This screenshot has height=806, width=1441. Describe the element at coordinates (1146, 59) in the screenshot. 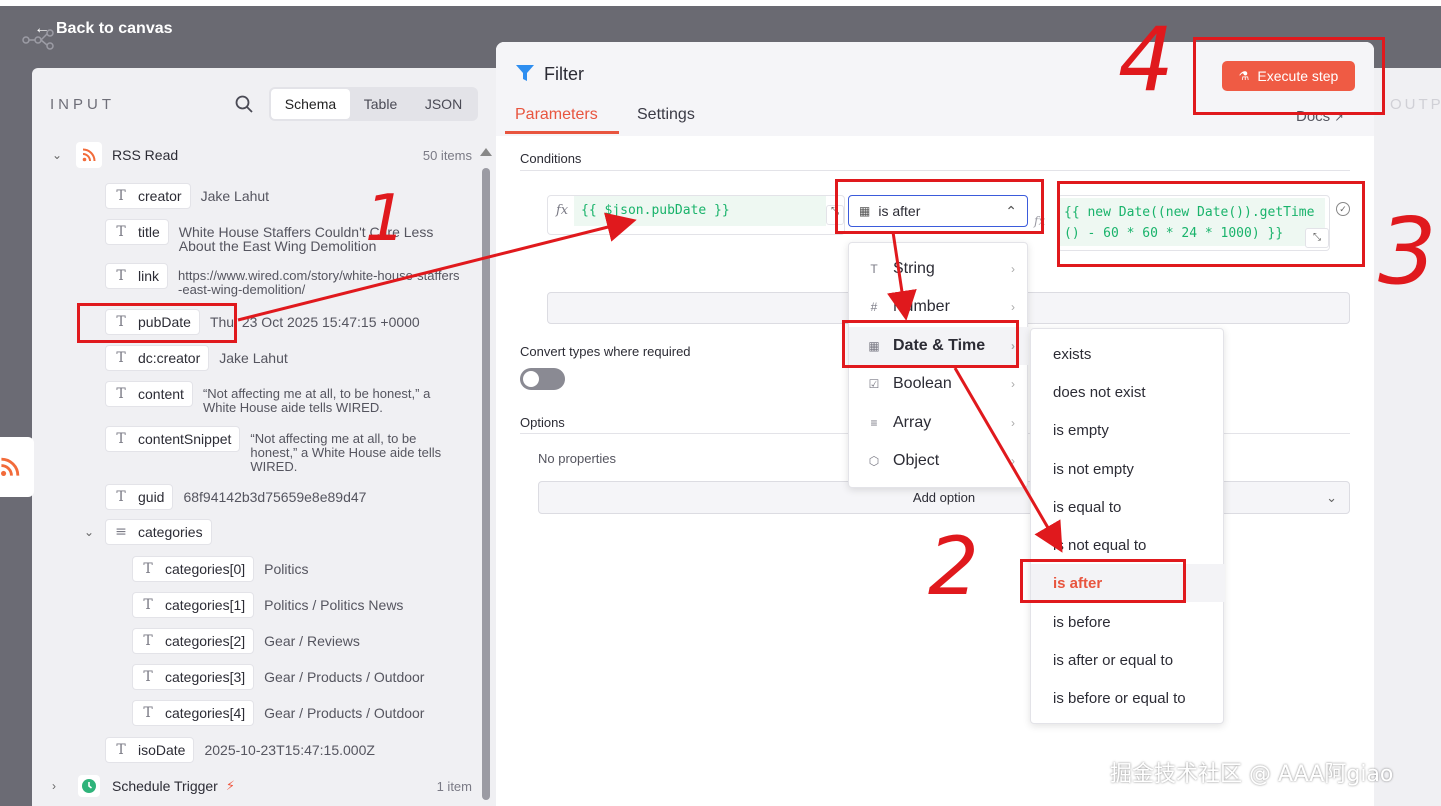

I see `annotation-number-4: 4` at that location.